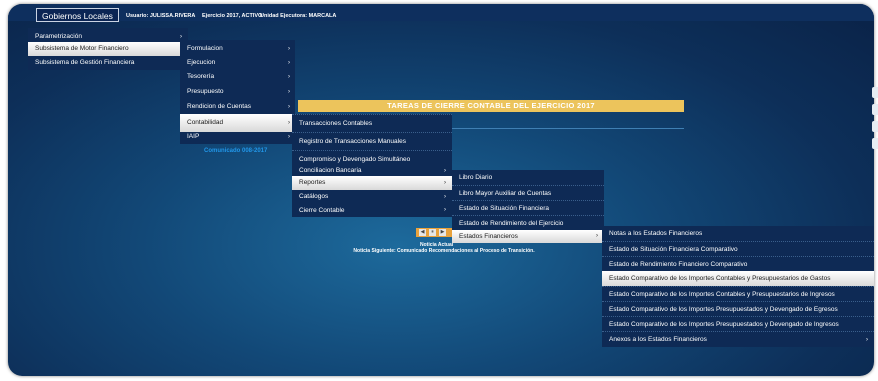 The width and height of the screenshot is (878, 381). I want to click on menu-item-label: Estado de Situación Financiera, so click(504, 208).